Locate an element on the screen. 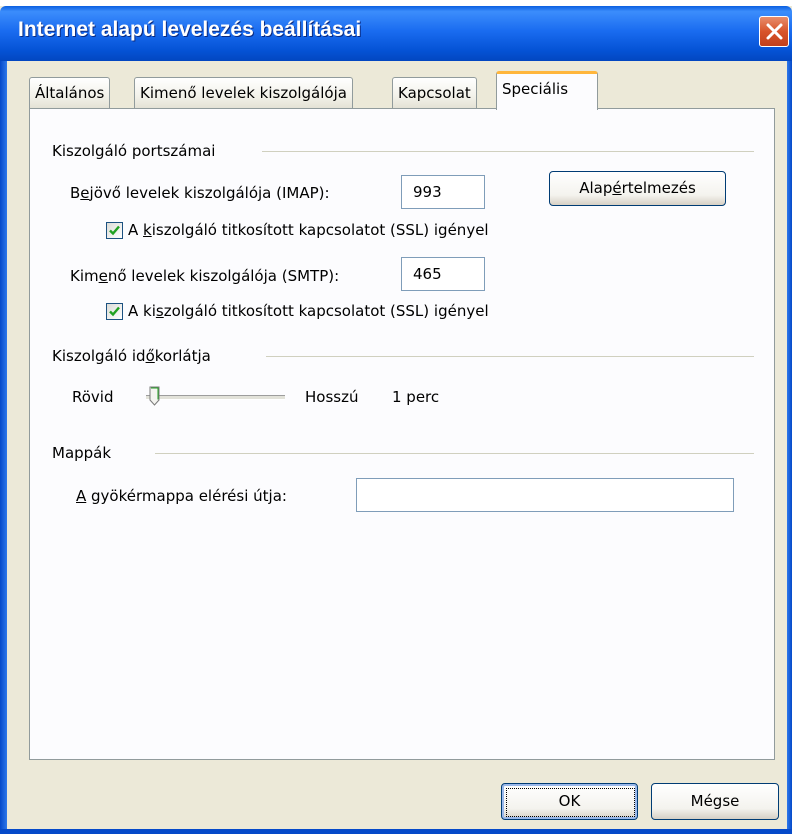 Image resolution: width=792 pixels, height=834 pixels. tab-label: Kimenő levelek kiszolgálója is located at coordinates (243, 93).